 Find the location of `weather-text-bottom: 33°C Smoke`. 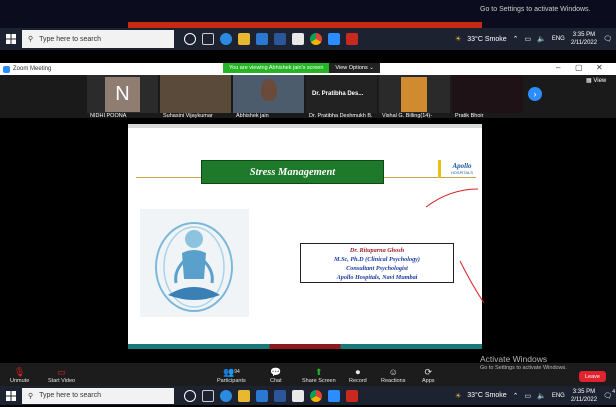

weather-text-bottom: 33°C Smoke is located at coordinates (486, 395).